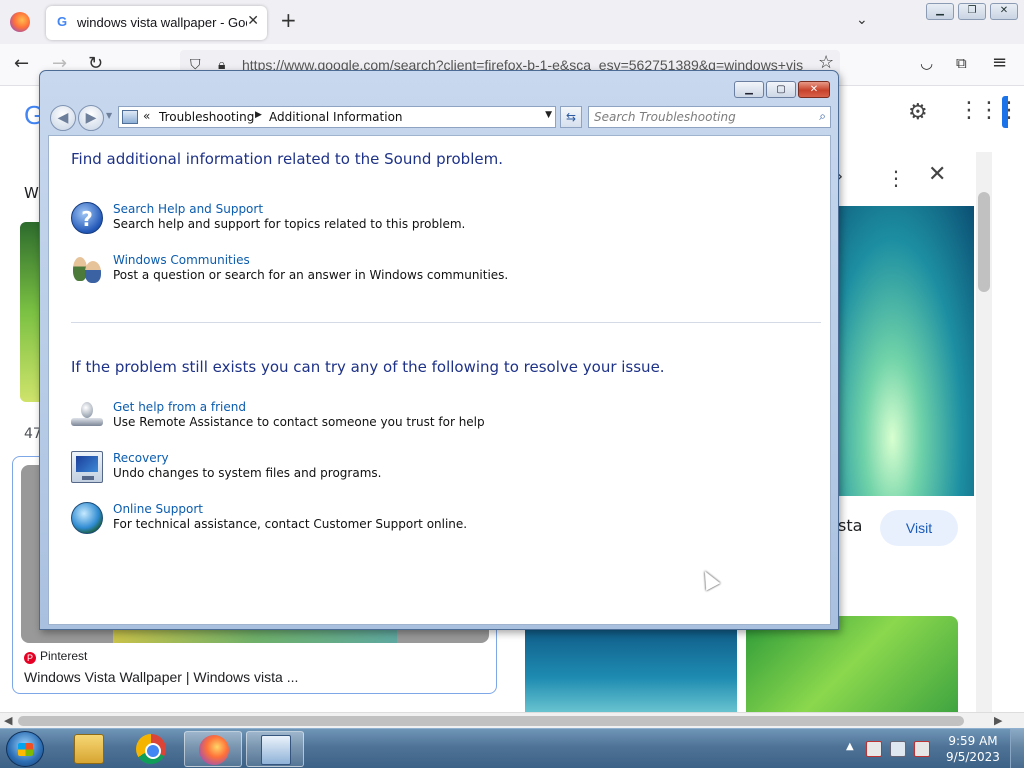 The width and height of the screenshot is (1024, 768). I want to click on vertical-scrollbar, so click(984, 432).